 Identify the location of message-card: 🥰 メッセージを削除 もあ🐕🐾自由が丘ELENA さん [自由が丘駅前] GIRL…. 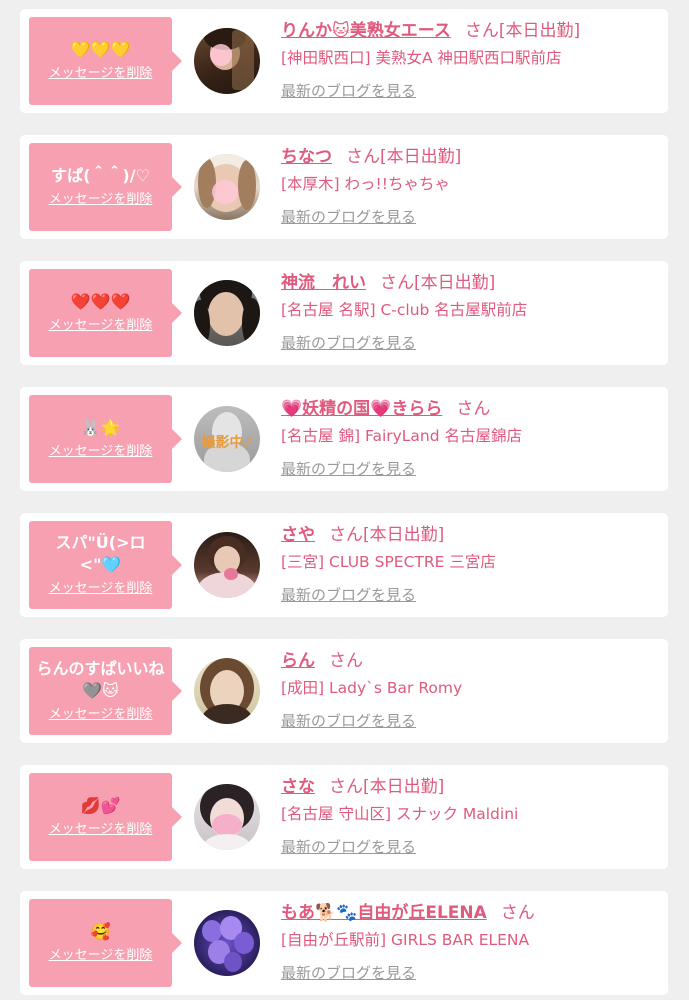
(344, 943).